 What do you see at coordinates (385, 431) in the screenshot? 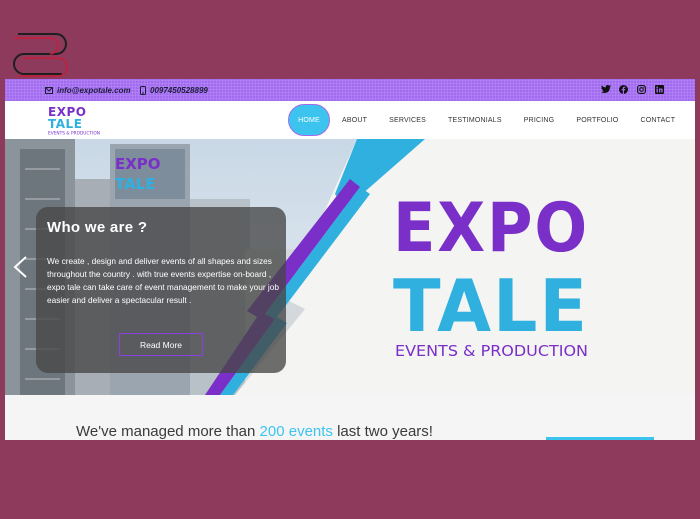
I see `headline-post: last two years!` at bounding box center [385, 431].